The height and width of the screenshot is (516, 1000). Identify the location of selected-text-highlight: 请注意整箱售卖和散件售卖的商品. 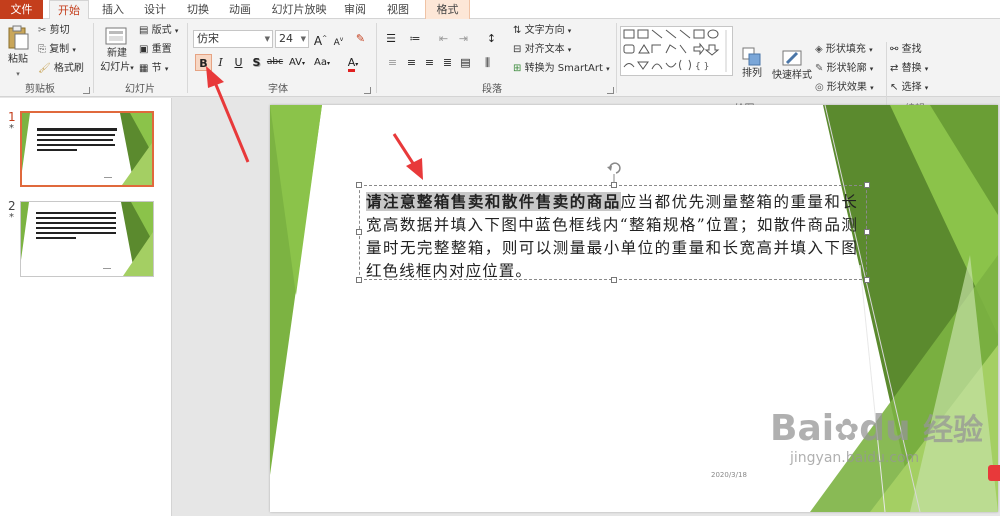
(493, 201).